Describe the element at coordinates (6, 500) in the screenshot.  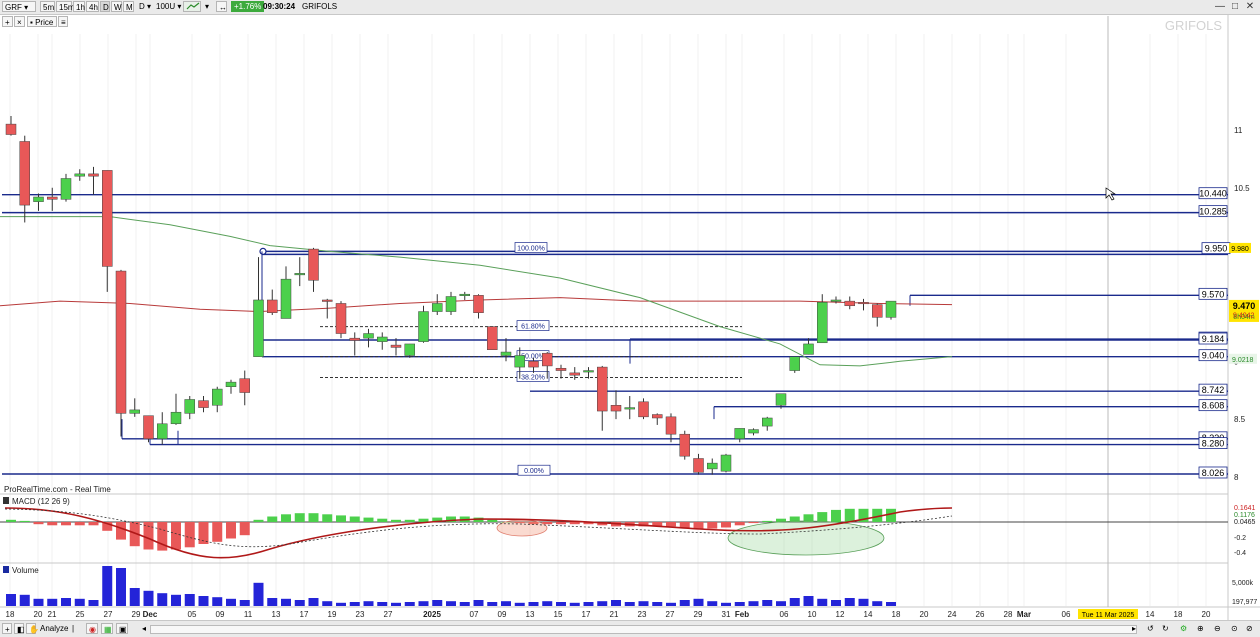
I see `macd-icon` at that location.